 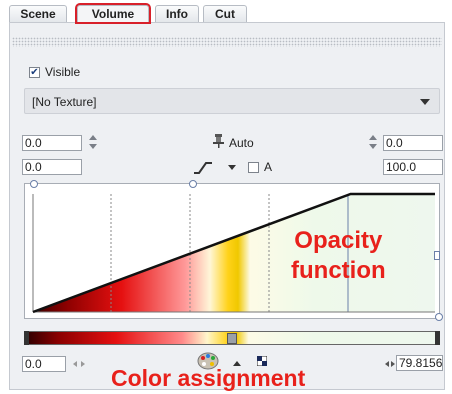 What do you see at coordinates (393, 364) in the screenshot?
I see `max-right-arrow-icon` at bounding box center [393, 364].